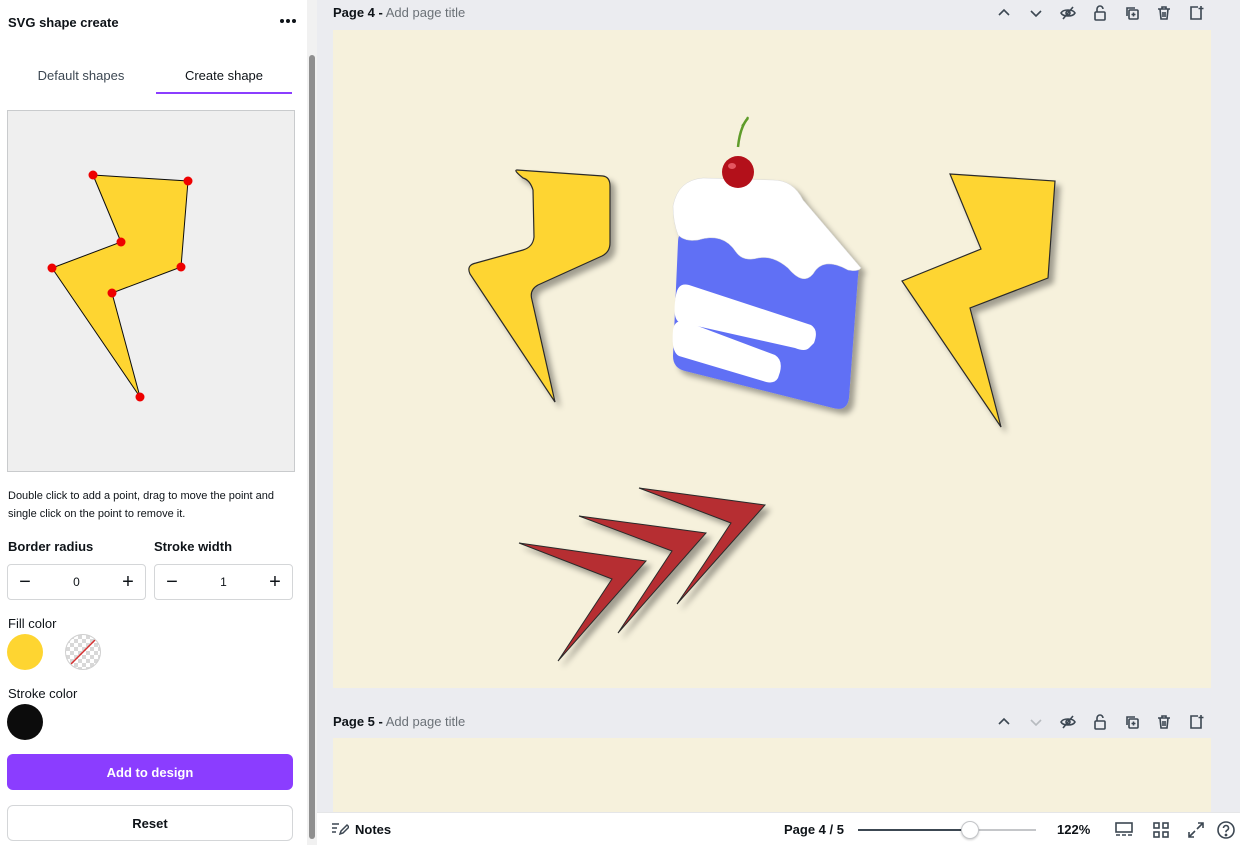 Image resolution: width=1240 pixels, height=845 pixels. I want to click on page-5-header: Page 5 - Add page title, so click(399, 721).